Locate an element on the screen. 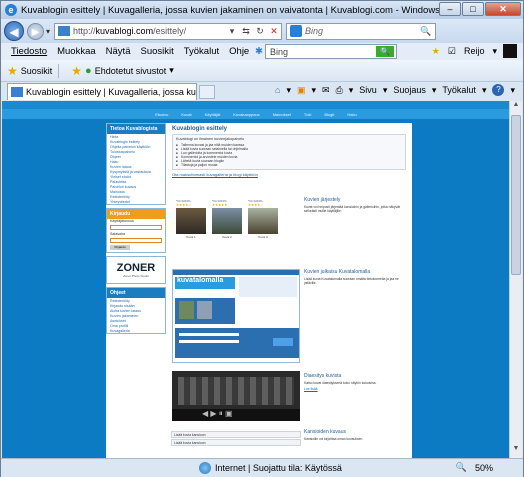 Image resolution: width=524 pixels, height=477 pixels. login-button: Kirjaudu is located at coordinates (120, 247).